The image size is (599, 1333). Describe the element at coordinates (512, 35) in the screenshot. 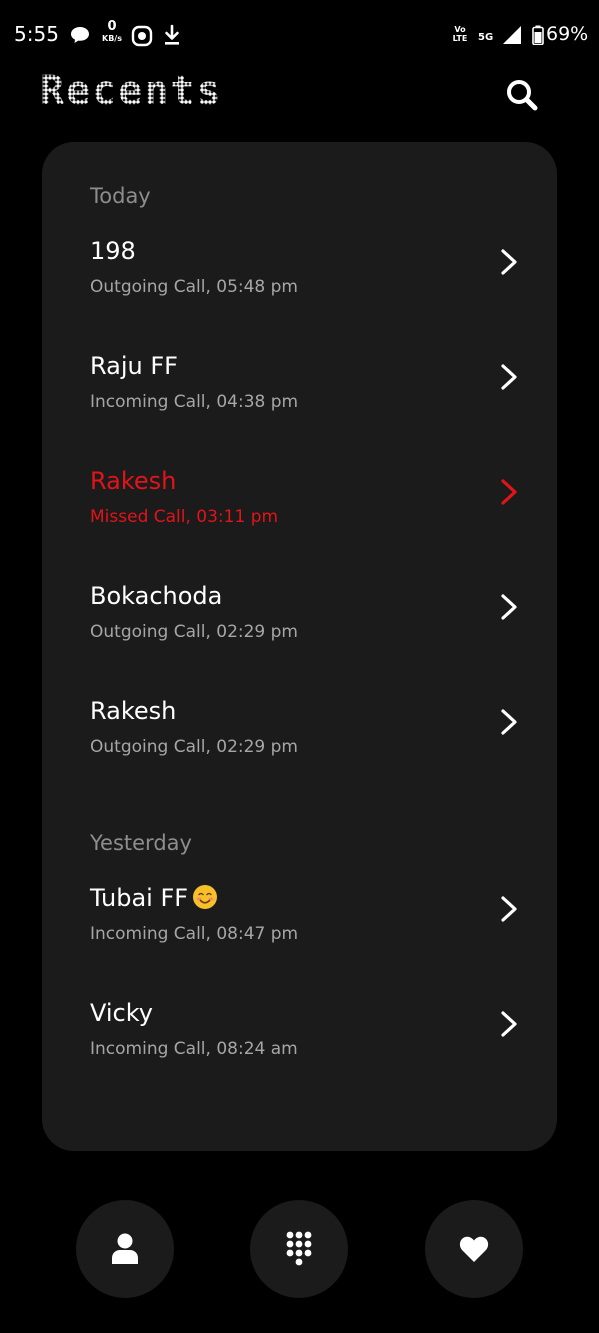

I see `signal-icon` at that location.